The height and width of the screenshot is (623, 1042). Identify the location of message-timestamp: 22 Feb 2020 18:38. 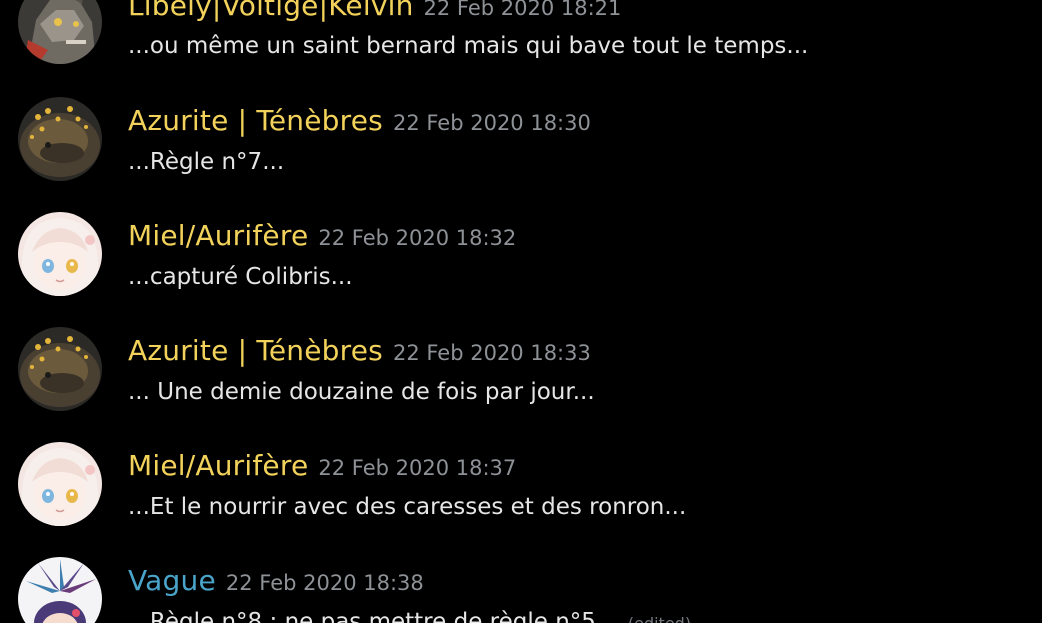
(324, 583).